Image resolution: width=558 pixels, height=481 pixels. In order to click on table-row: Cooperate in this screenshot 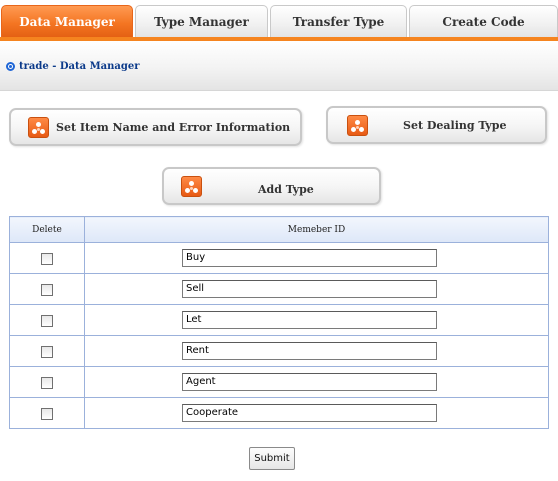, I will do `click(279, 413)`.